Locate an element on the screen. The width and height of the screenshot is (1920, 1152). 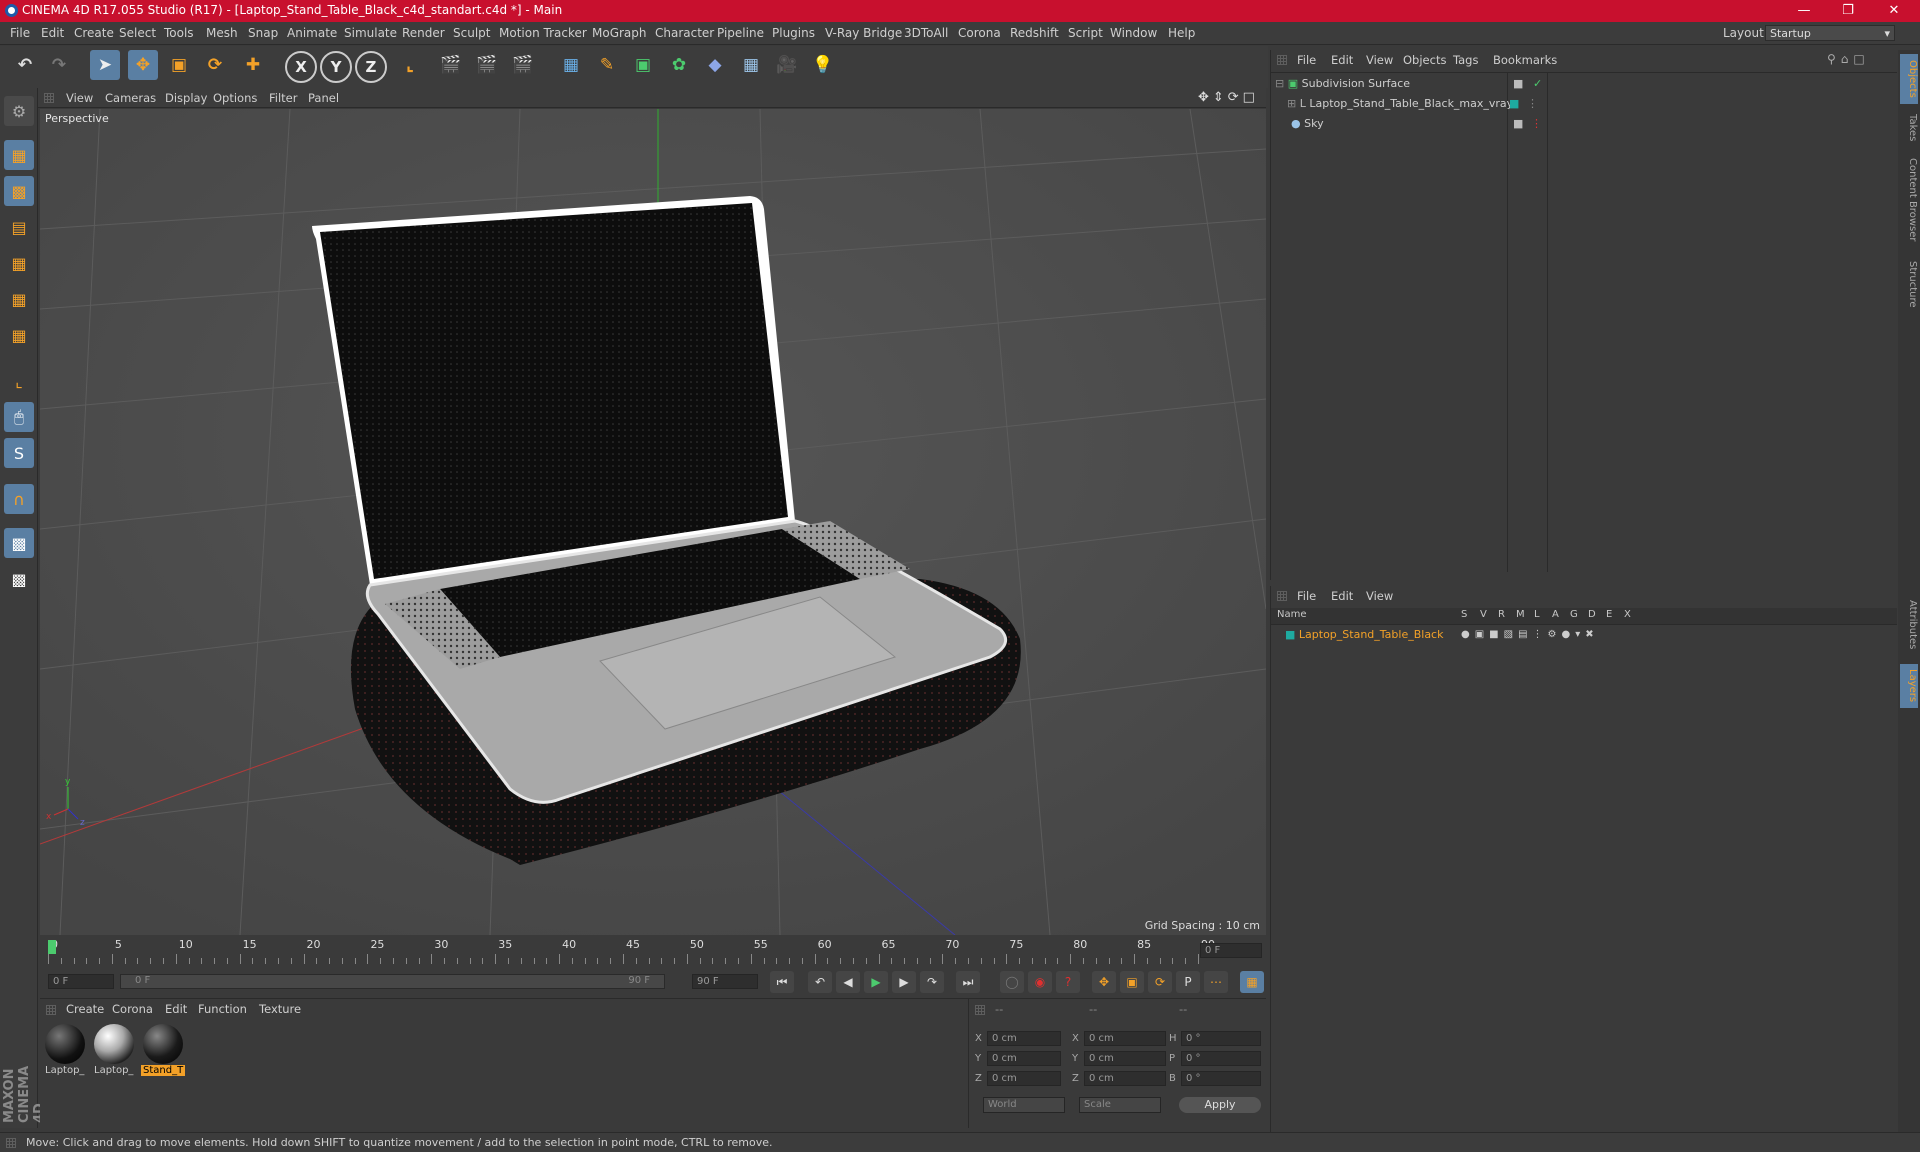
layer-color-swatch: ■ is located at coordinates (1290, 634).